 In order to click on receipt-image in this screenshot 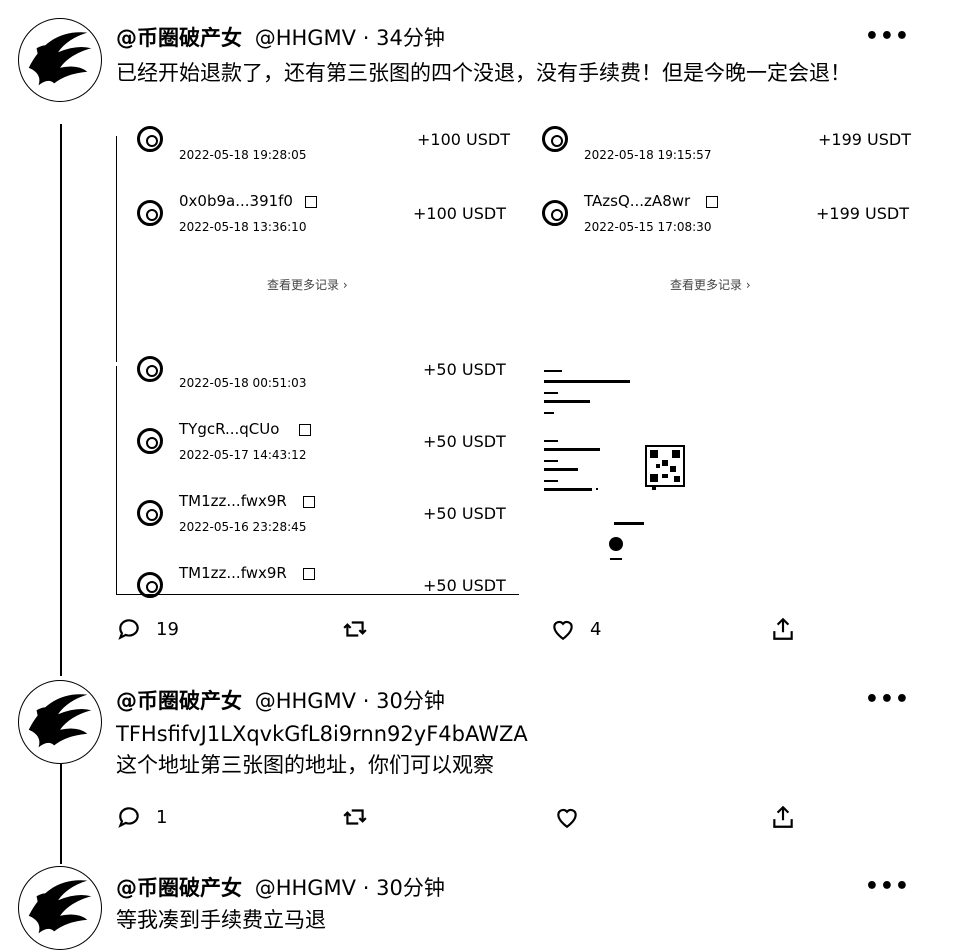, I will do `click(614, 465)`.